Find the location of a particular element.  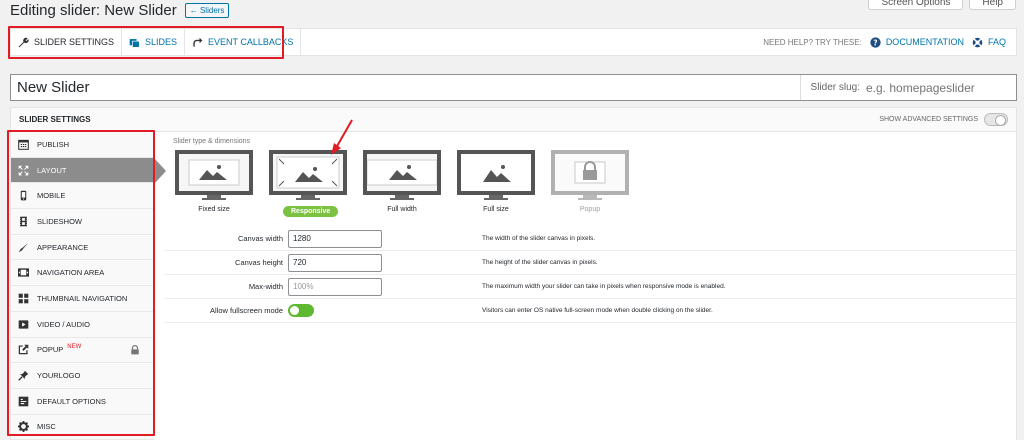

mobile-icon is located at coordinates (23, 195).